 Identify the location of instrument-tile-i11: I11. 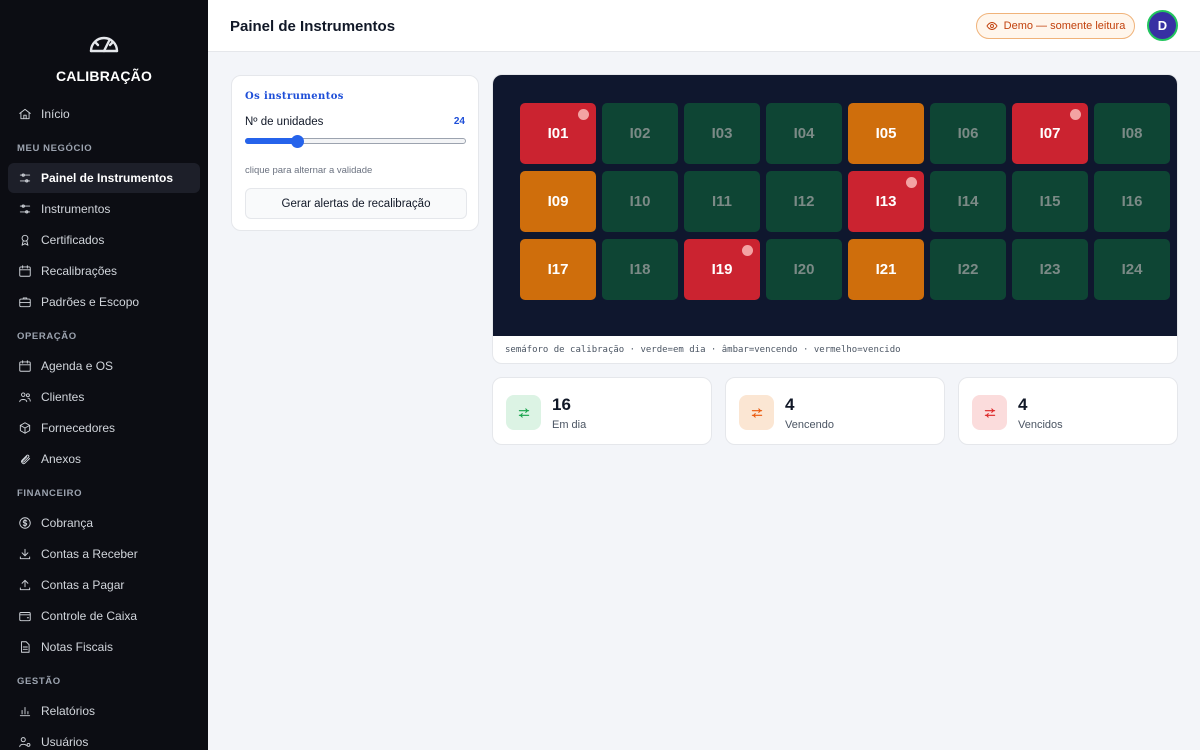
(722, 201).